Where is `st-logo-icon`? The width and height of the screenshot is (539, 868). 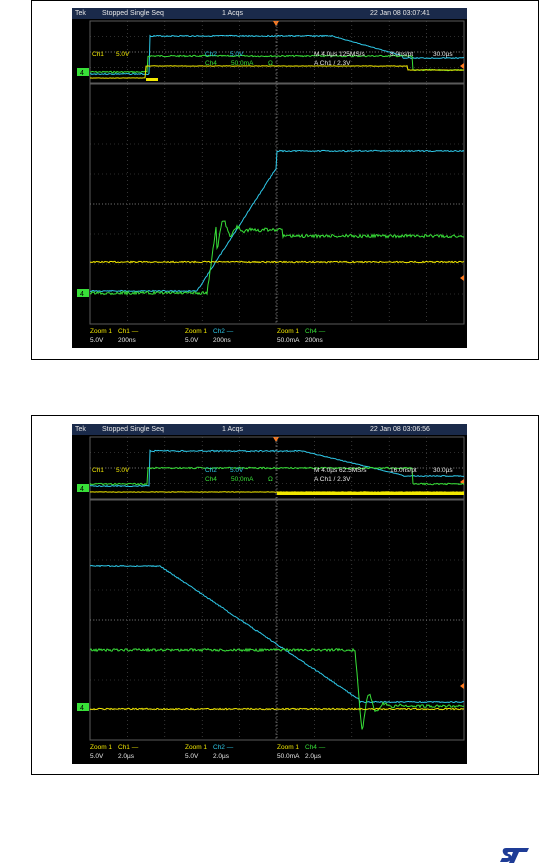
st-logo-icon is located at coordinates (514, 855).